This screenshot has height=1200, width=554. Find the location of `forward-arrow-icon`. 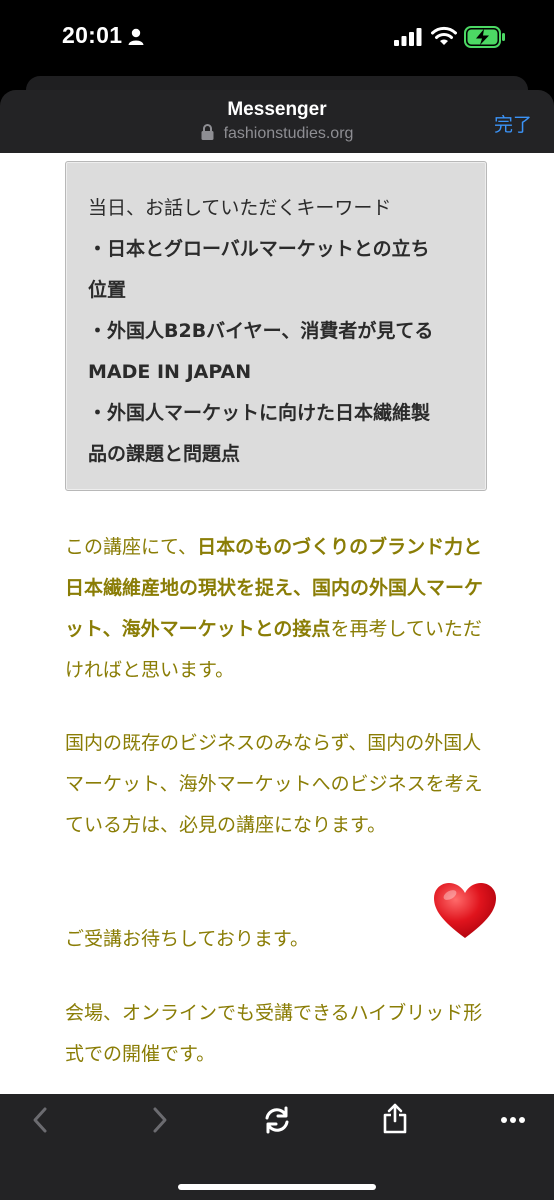

forward-arrow-icon is located at coordinates (160, 1120).